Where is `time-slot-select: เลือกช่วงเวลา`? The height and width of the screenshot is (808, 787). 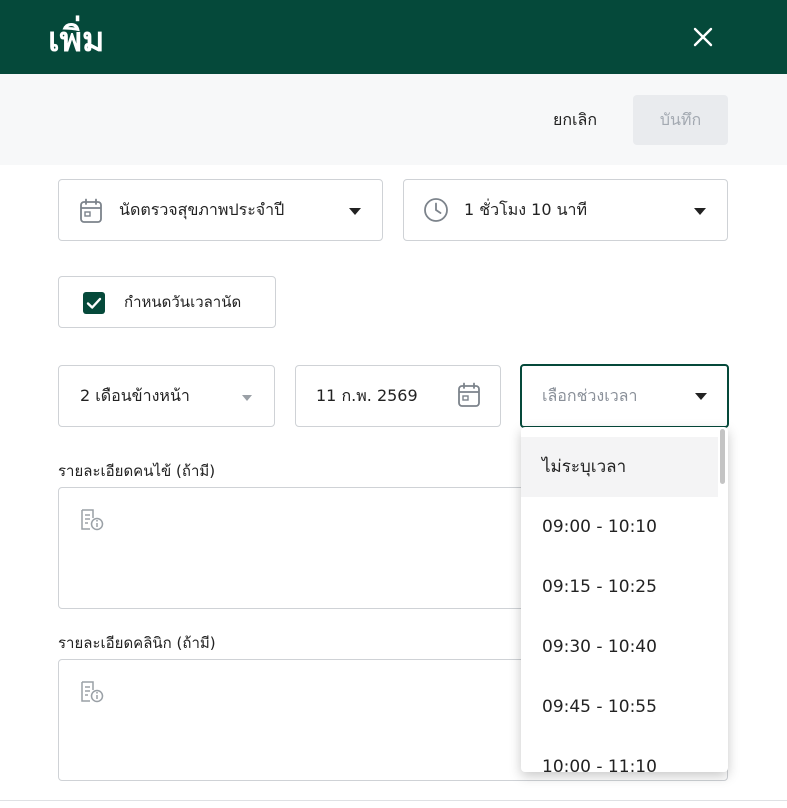 time-slot-select: เลือกช่วงเวลา is located at coordinates (624, 396).